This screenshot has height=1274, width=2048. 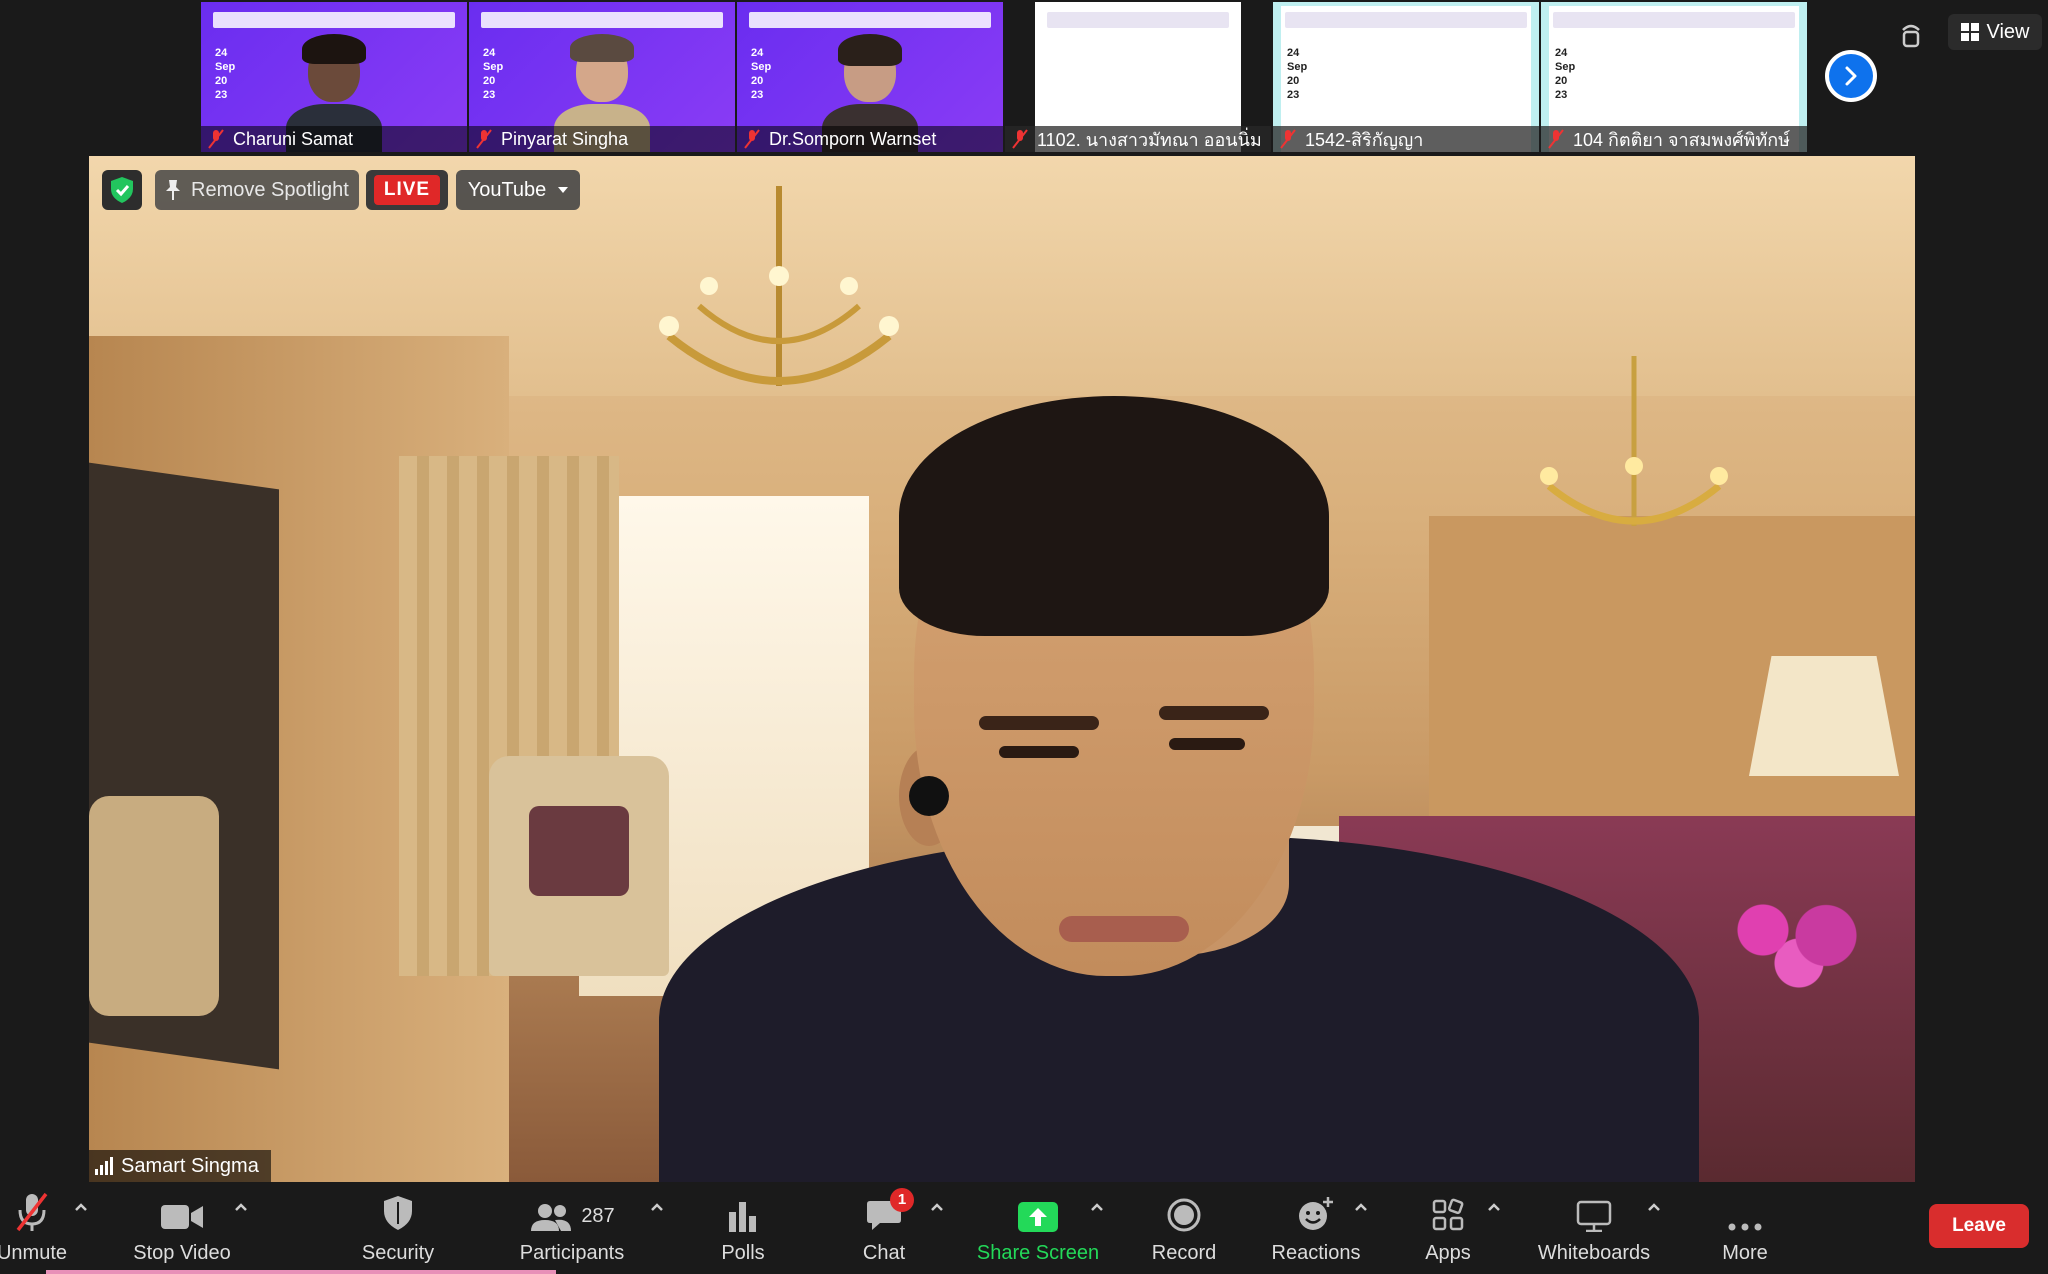 What do you see at coordinates (853, 138) in the screenshot?
I see `participant-name: Dr.Somporn Warnset` at bounding box center [853, 138].